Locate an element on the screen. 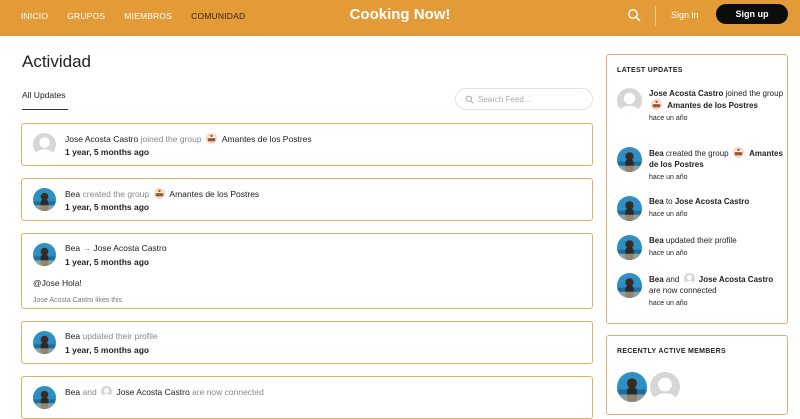 This screenshot has width=800, height=419. search-feed-input is located at coordinates (533, 99).